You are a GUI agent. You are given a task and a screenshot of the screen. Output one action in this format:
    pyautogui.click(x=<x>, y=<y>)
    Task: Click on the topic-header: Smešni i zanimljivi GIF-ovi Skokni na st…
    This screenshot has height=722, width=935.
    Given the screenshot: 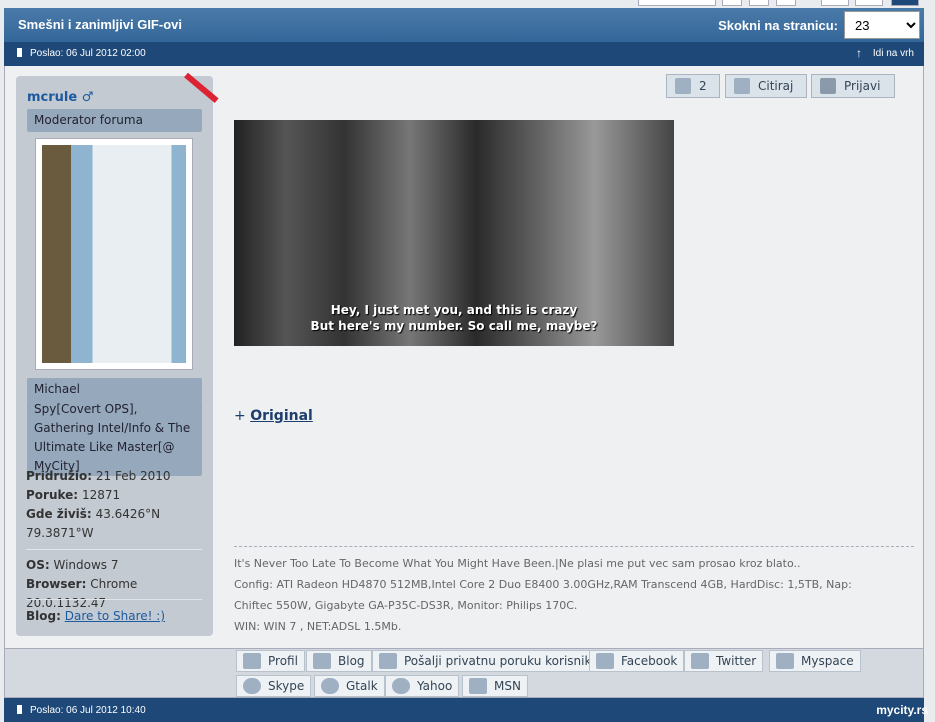 What is the action you would take?
    pyautogui.click(x=464, y=25)
    